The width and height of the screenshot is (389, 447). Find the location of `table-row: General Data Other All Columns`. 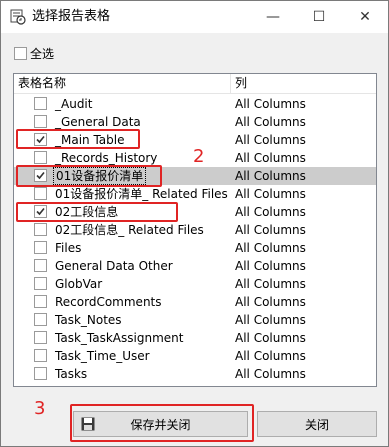

table-row: General Data Other All Columns is located at coordinates (195, 266).